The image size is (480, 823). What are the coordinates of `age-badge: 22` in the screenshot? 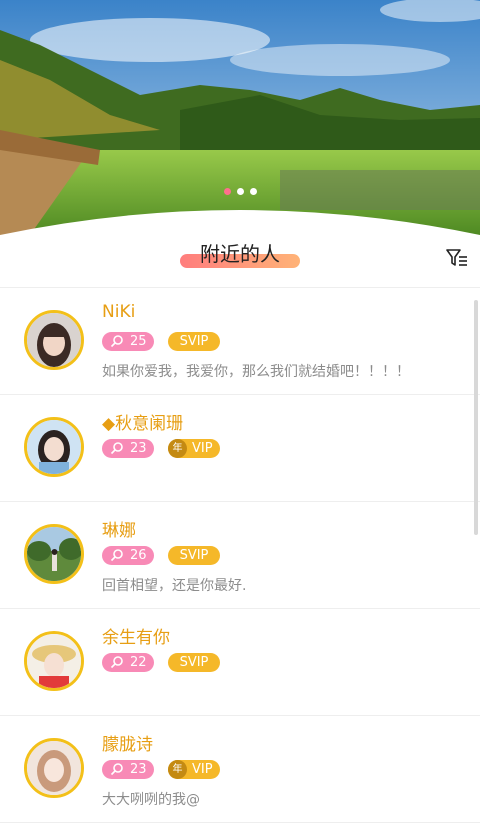 It's located at (128, 662).